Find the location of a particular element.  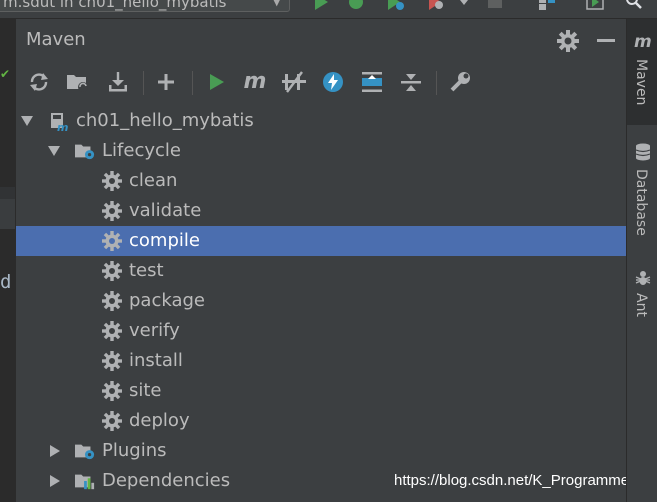

tree-row-goal-install: install is located at coordinates (321, 361).